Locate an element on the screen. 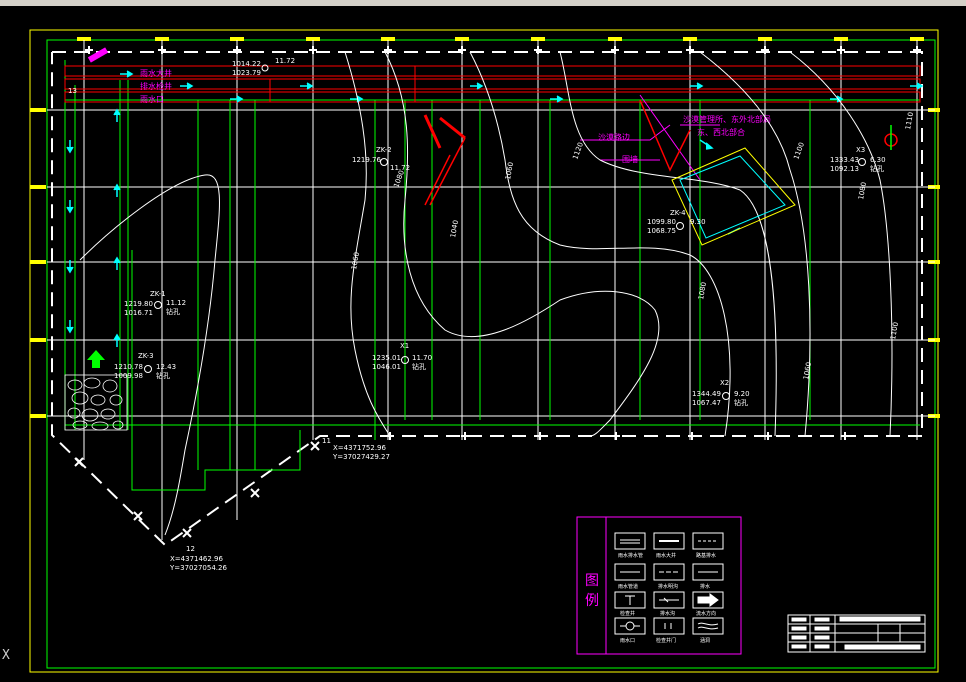 The image size is (966, 682). svg-text: 1014.22 is located at coordinates (246, 64).